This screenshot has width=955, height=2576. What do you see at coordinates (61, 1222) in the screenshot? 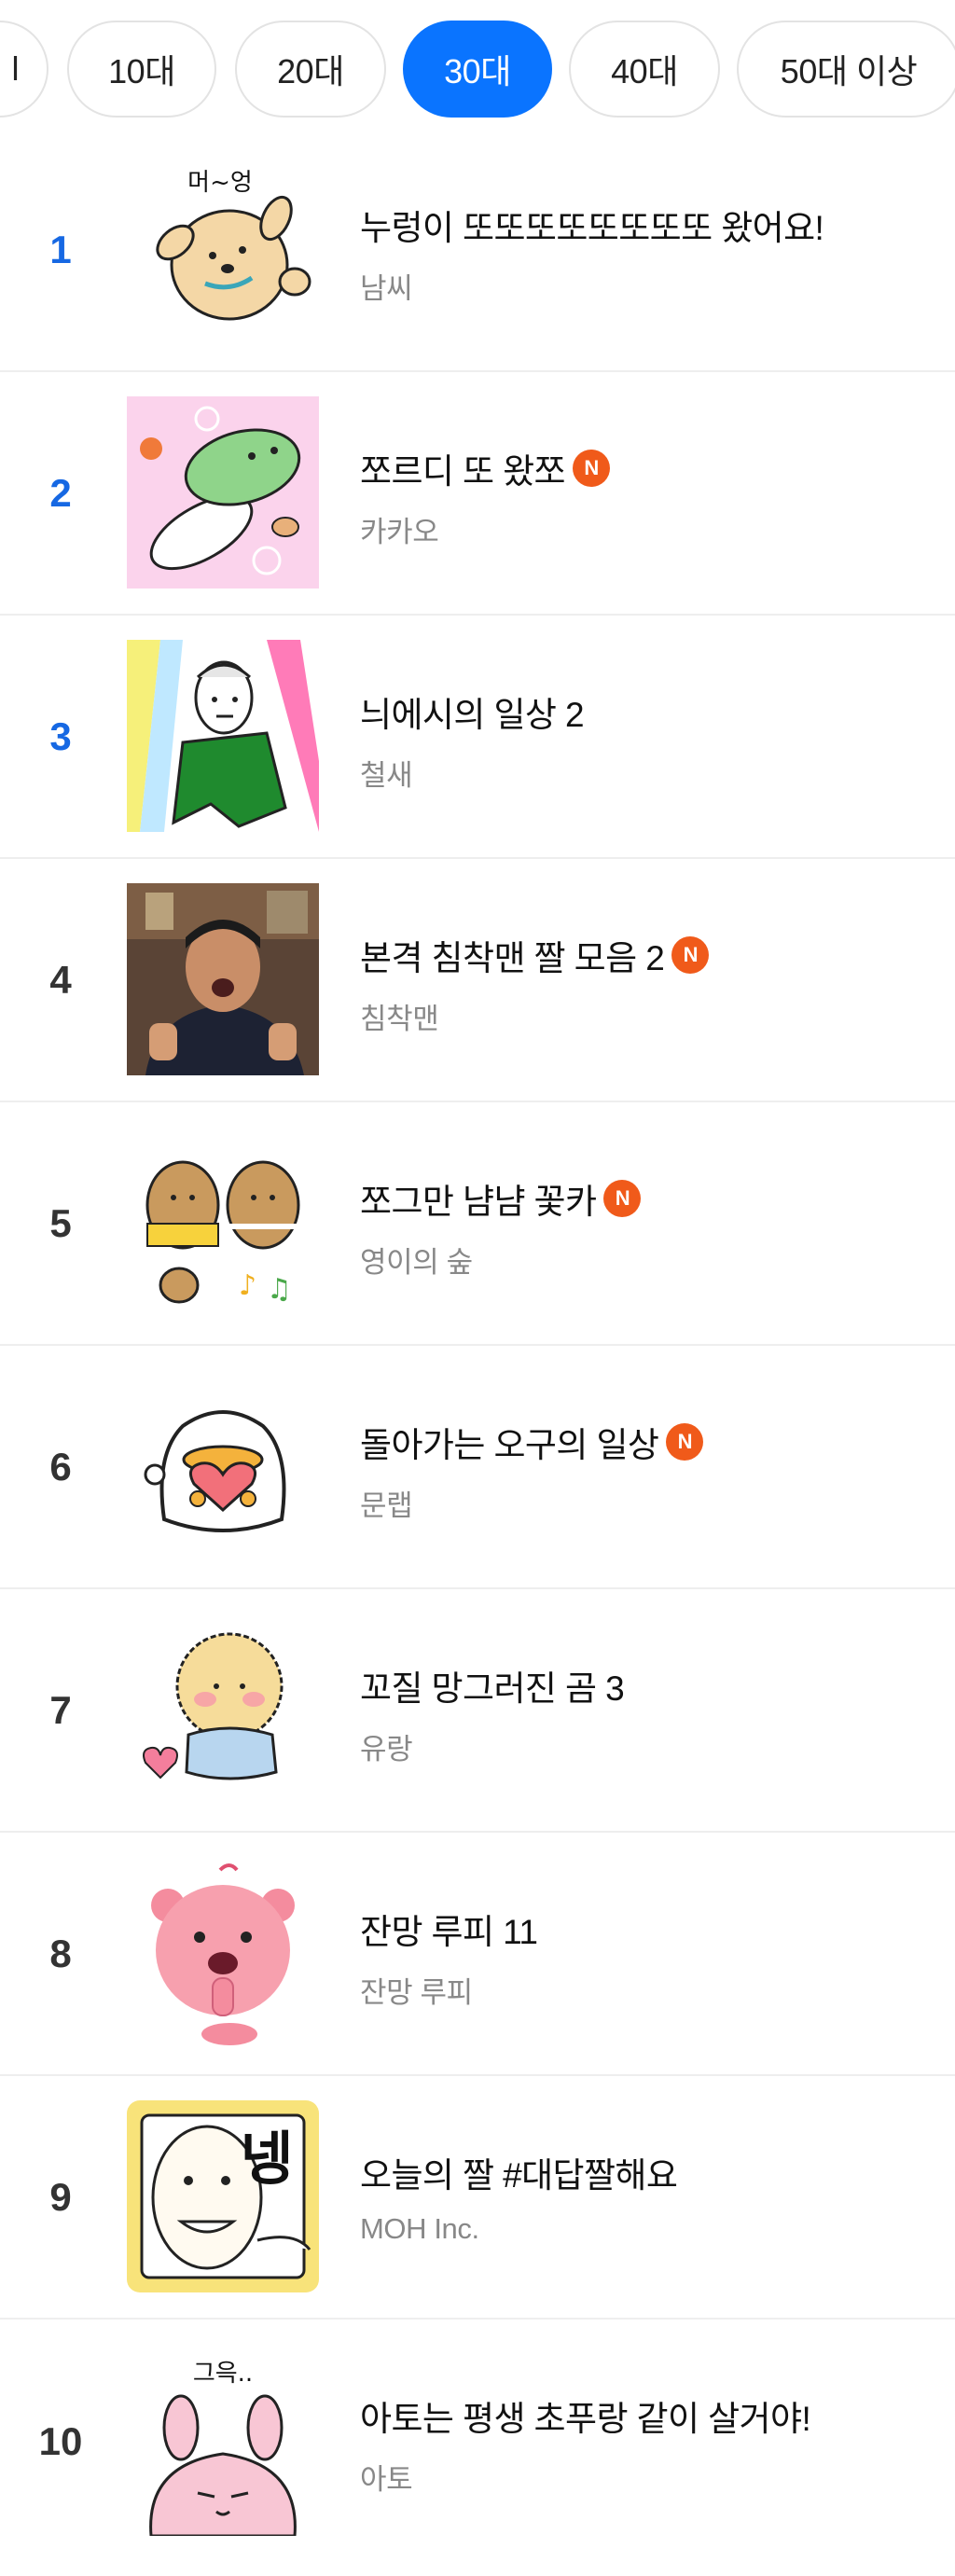
I see `rank-number: 5` at bounding box center [61, 1222].